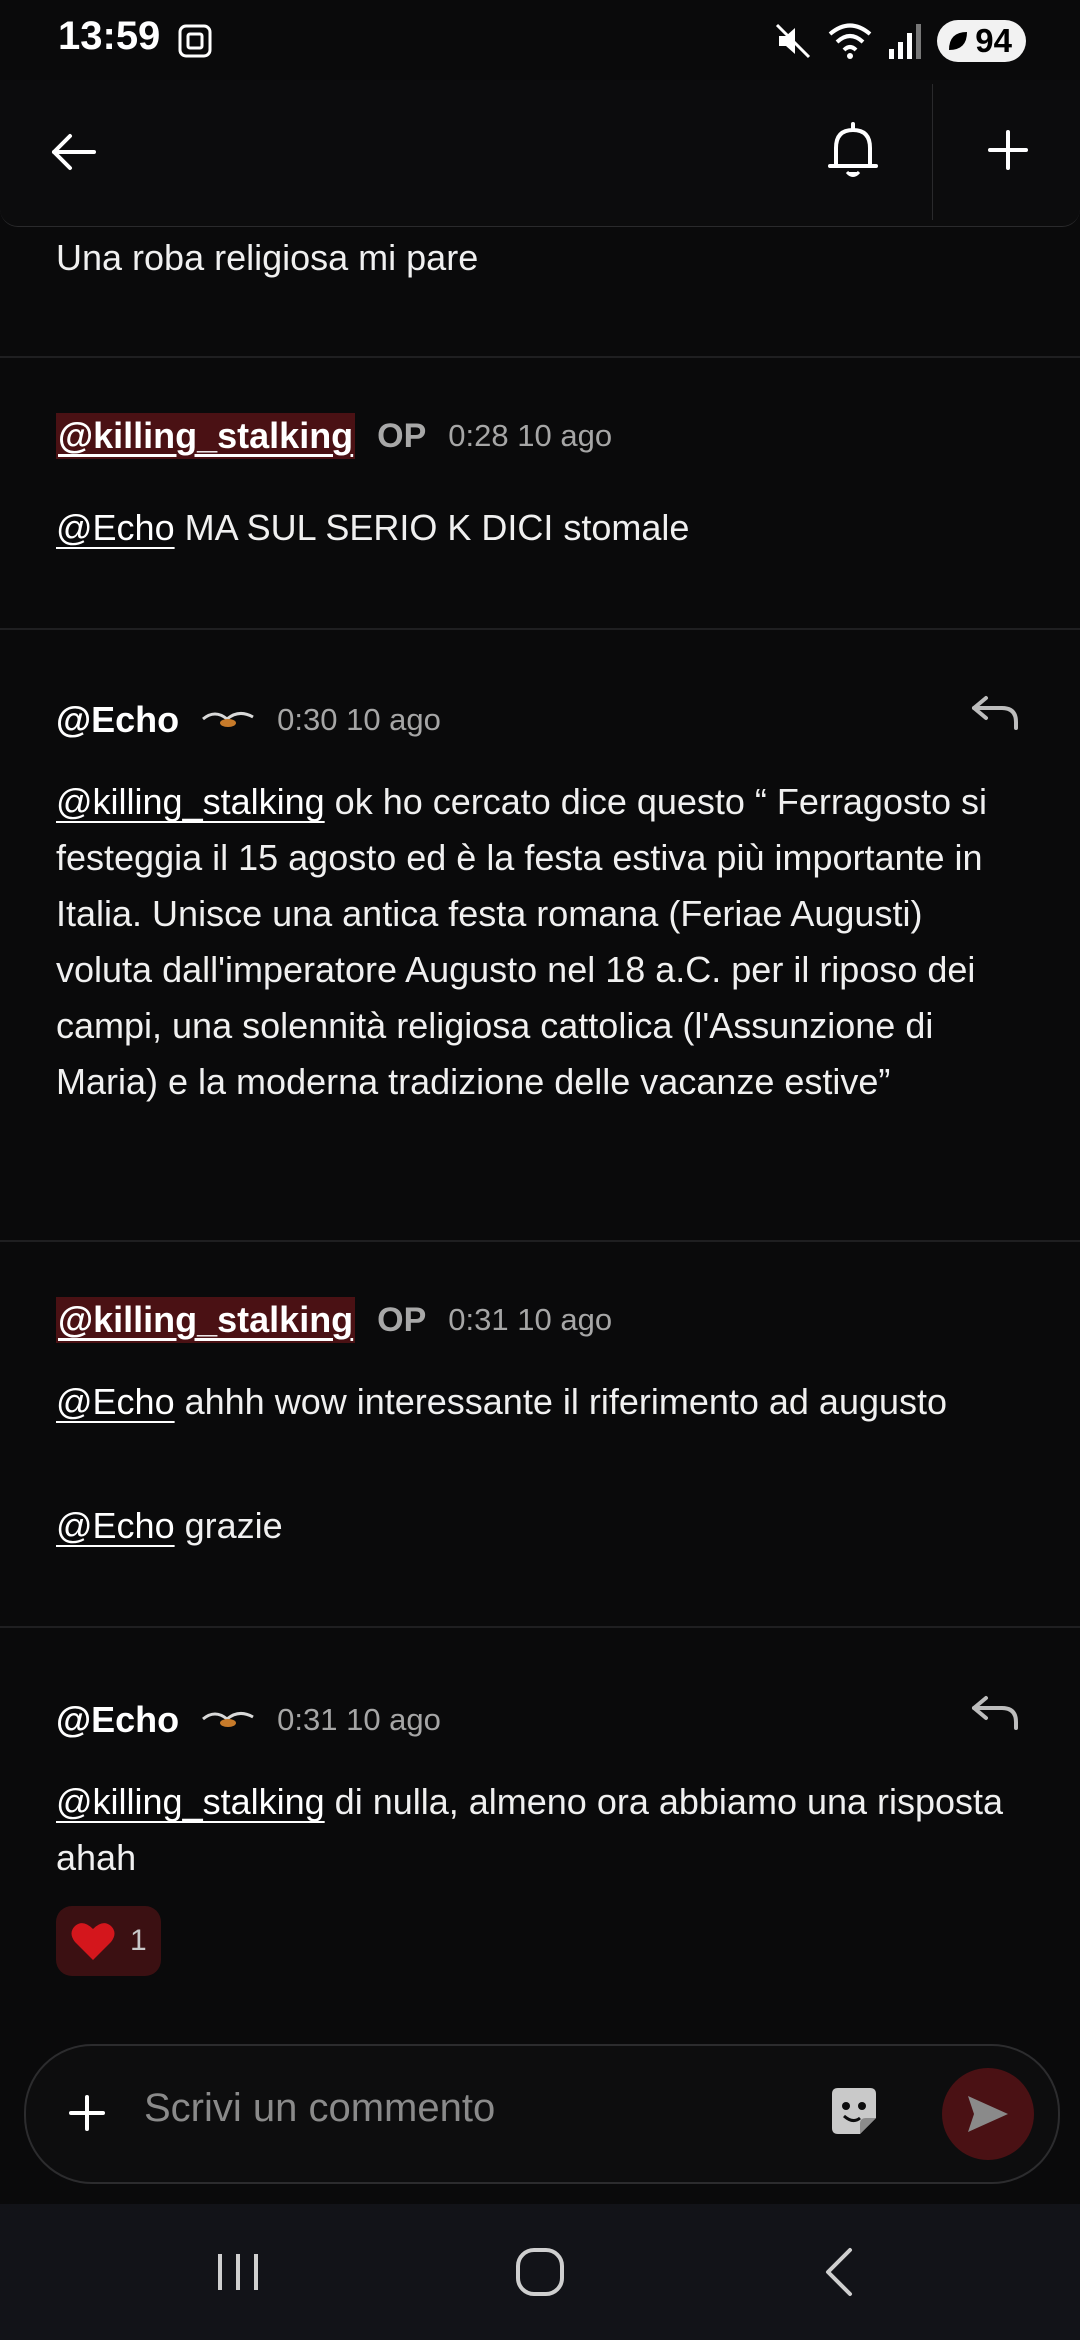  What do you see at coordinates (905, 41) in the screenshot?
I see `signal-icon` at bounding box center [905, 41].